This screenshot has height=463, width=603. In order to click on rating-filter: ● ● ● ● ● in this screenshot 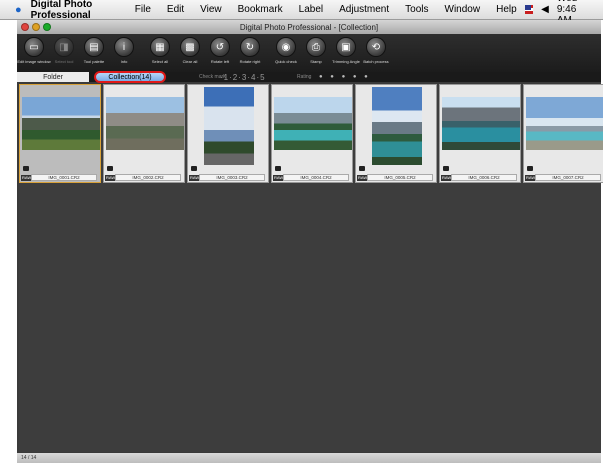, I will do `click(345, 77)`.